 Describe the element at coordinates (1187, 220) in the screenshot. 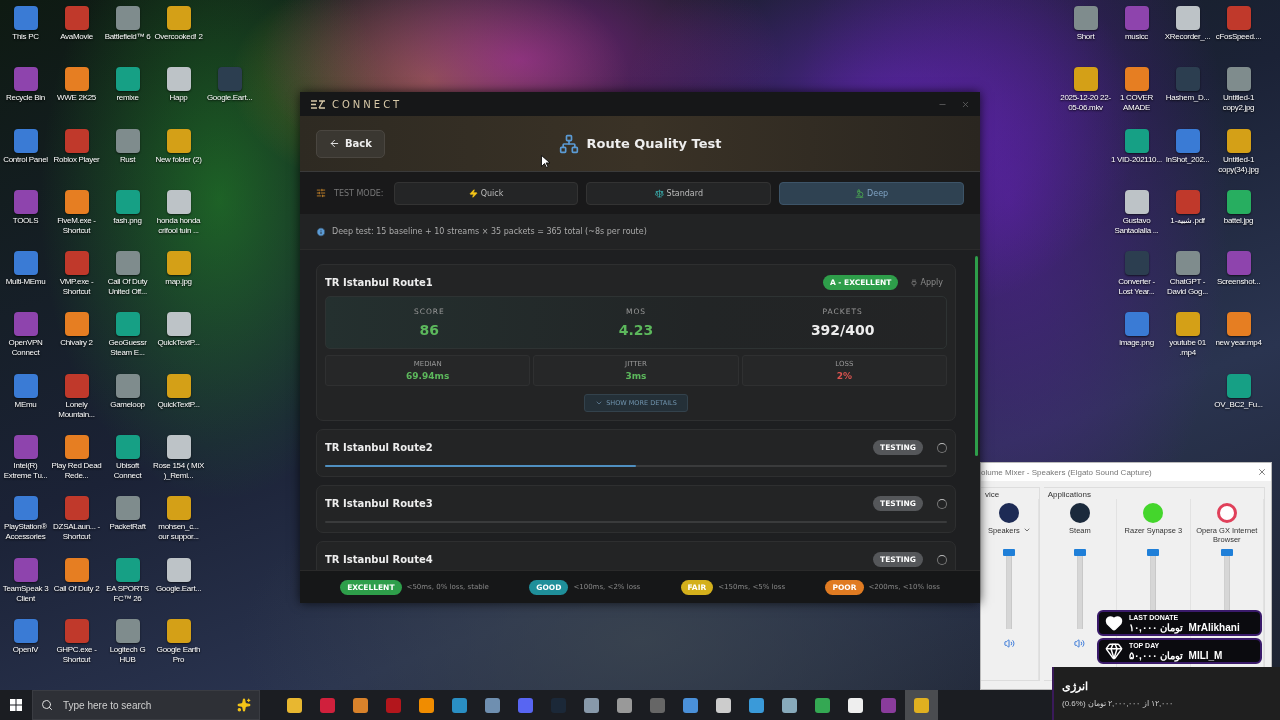

I see `desktop-icon-label: 1-شبیه.pdf` at that location.